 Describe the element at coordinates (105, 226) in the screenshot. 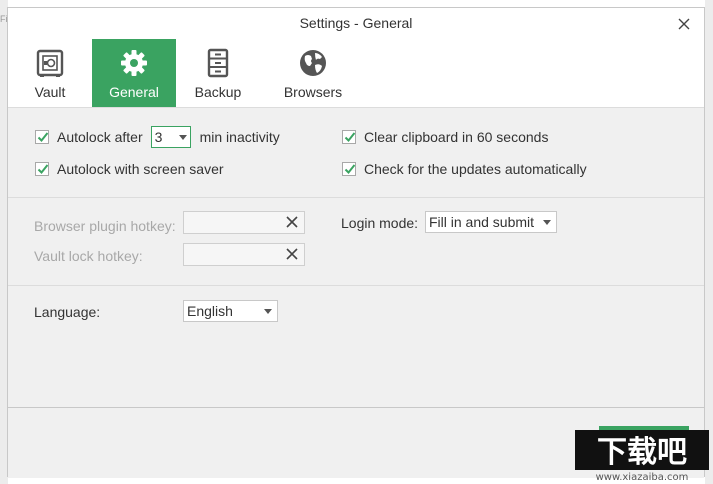

I see `browser-plugin-hotkey-label: Browser plugin hotkey:` at that location.